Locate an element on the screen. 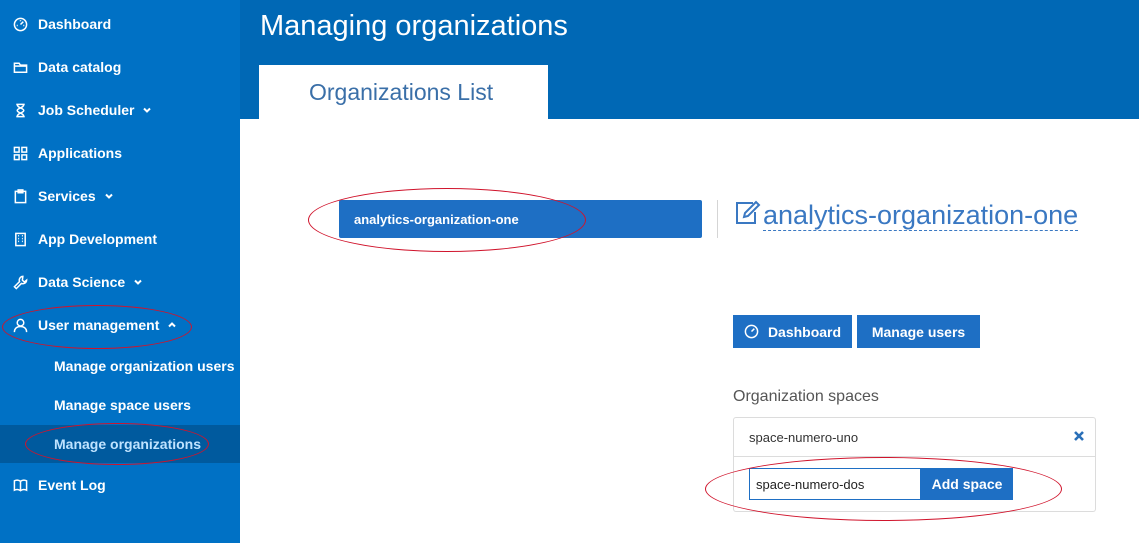 The width and height of the screenshot is (1139, 543). organization-title: analytics-organization-one is located at coordinates (923, 215).